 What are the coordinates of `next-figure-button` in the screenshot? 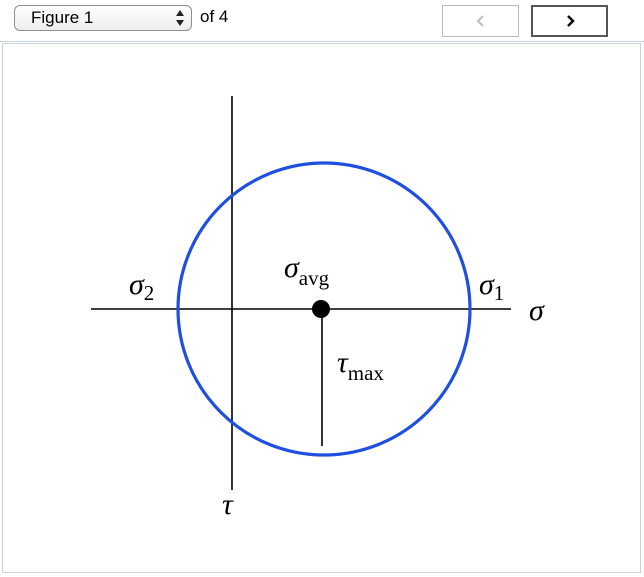 It's located at (569, 21).